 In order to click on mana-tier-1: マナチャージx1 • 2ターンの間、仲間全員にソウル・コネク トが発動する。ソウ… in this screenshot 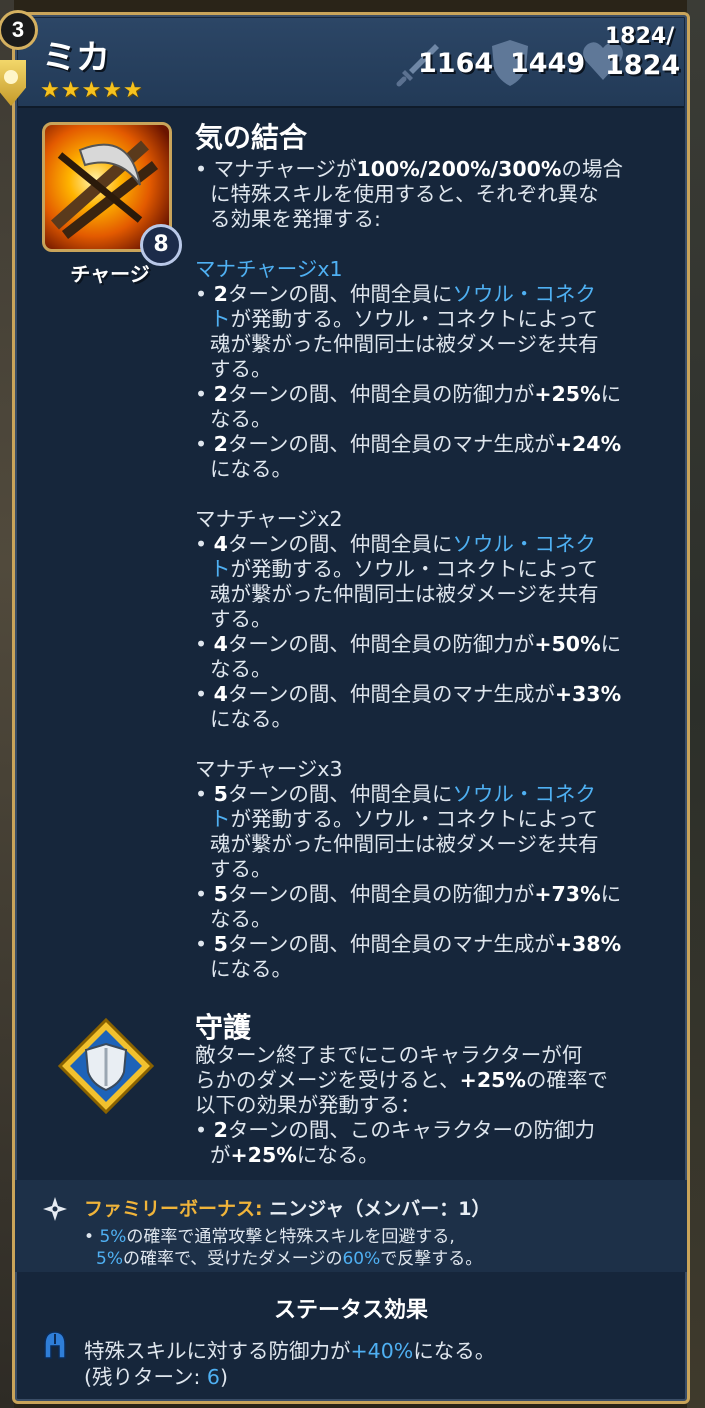, I will do `click(436, 369)`.